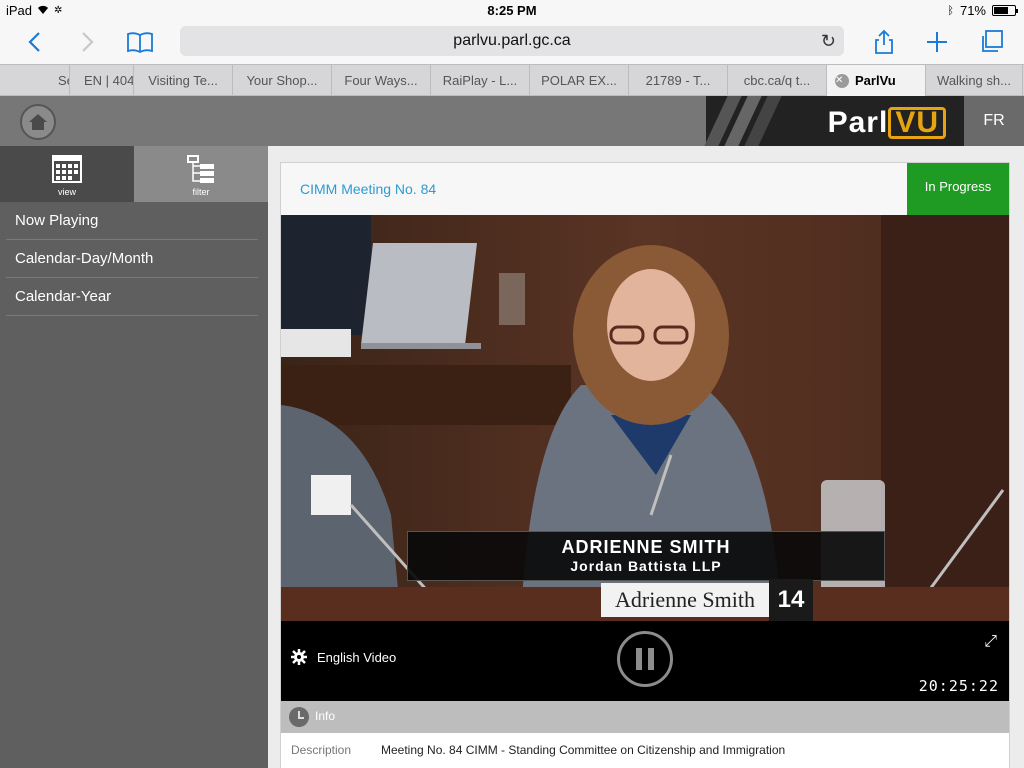  I want to click on pause-button, so click(645, 659).